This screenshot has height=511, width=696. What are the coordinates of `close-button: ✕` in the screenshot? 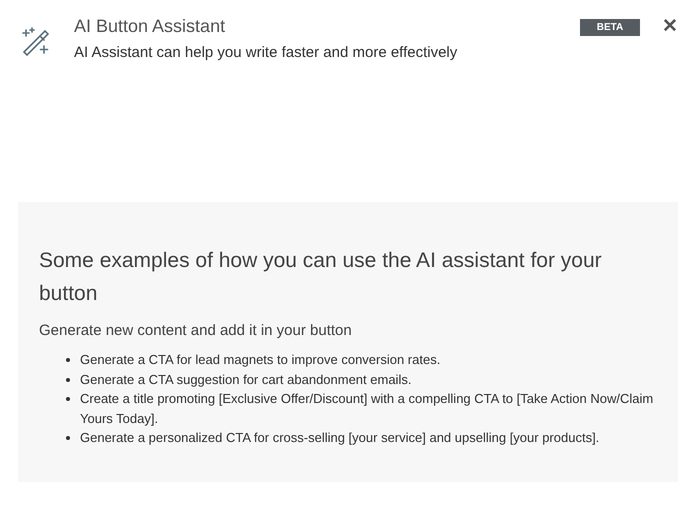 It's located at (670, 27).